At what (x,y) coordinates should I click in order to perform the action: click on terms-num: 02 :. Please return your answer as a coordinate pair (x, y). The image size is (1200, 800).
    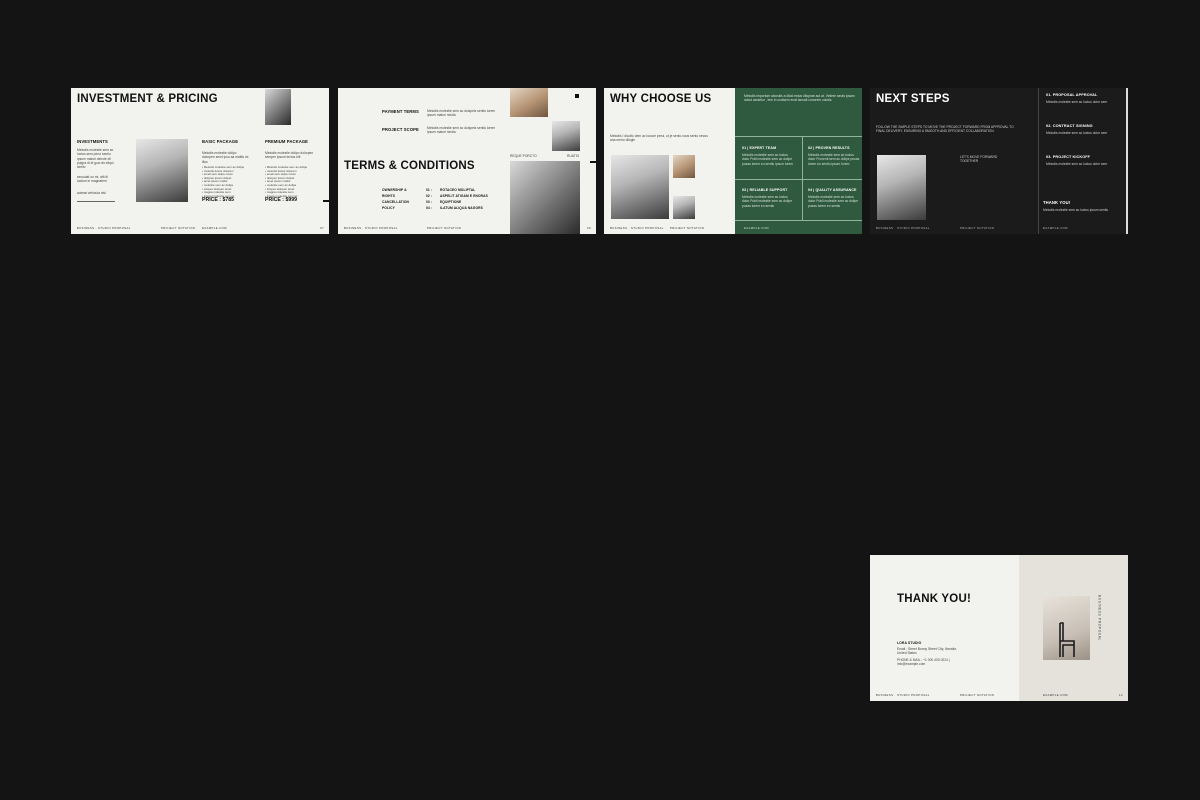
    Looking at the image, I should click on (429, 196).